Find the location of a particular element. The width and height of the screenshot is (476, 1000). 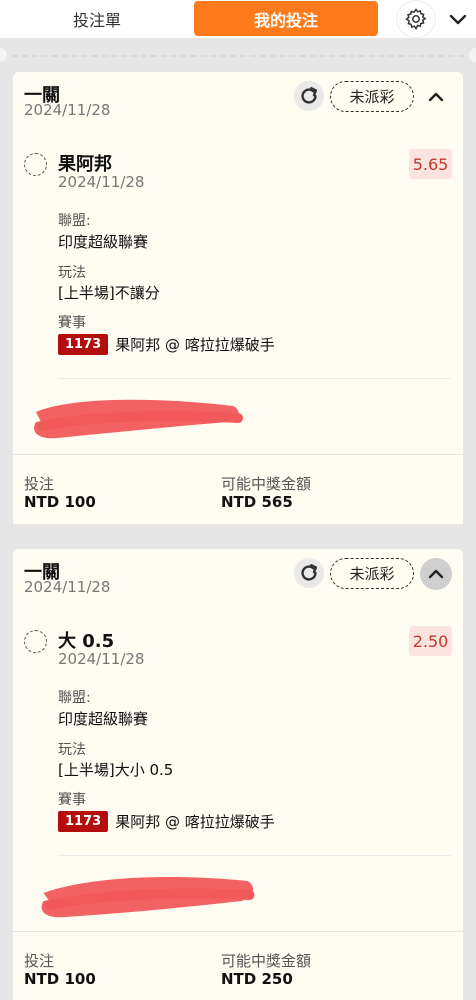

gear-icon is located at coordinates (416, 19).